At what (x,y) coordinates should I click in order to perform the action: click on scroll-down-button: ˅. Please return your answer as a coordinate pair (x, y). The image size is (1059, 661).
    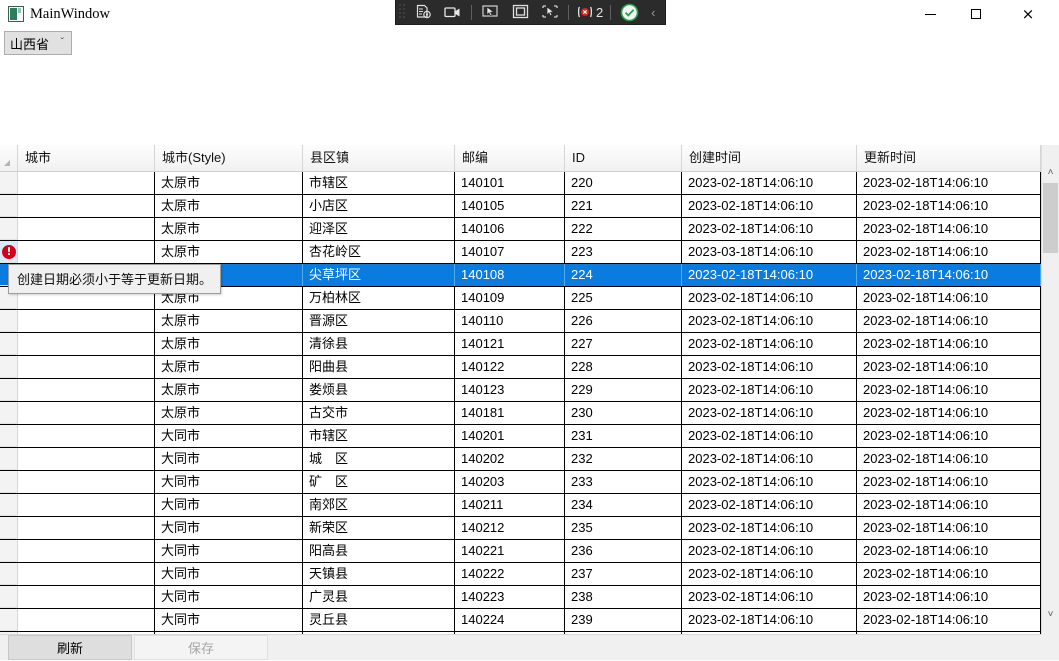
    Looking at the image, I should click on (1050, 614).